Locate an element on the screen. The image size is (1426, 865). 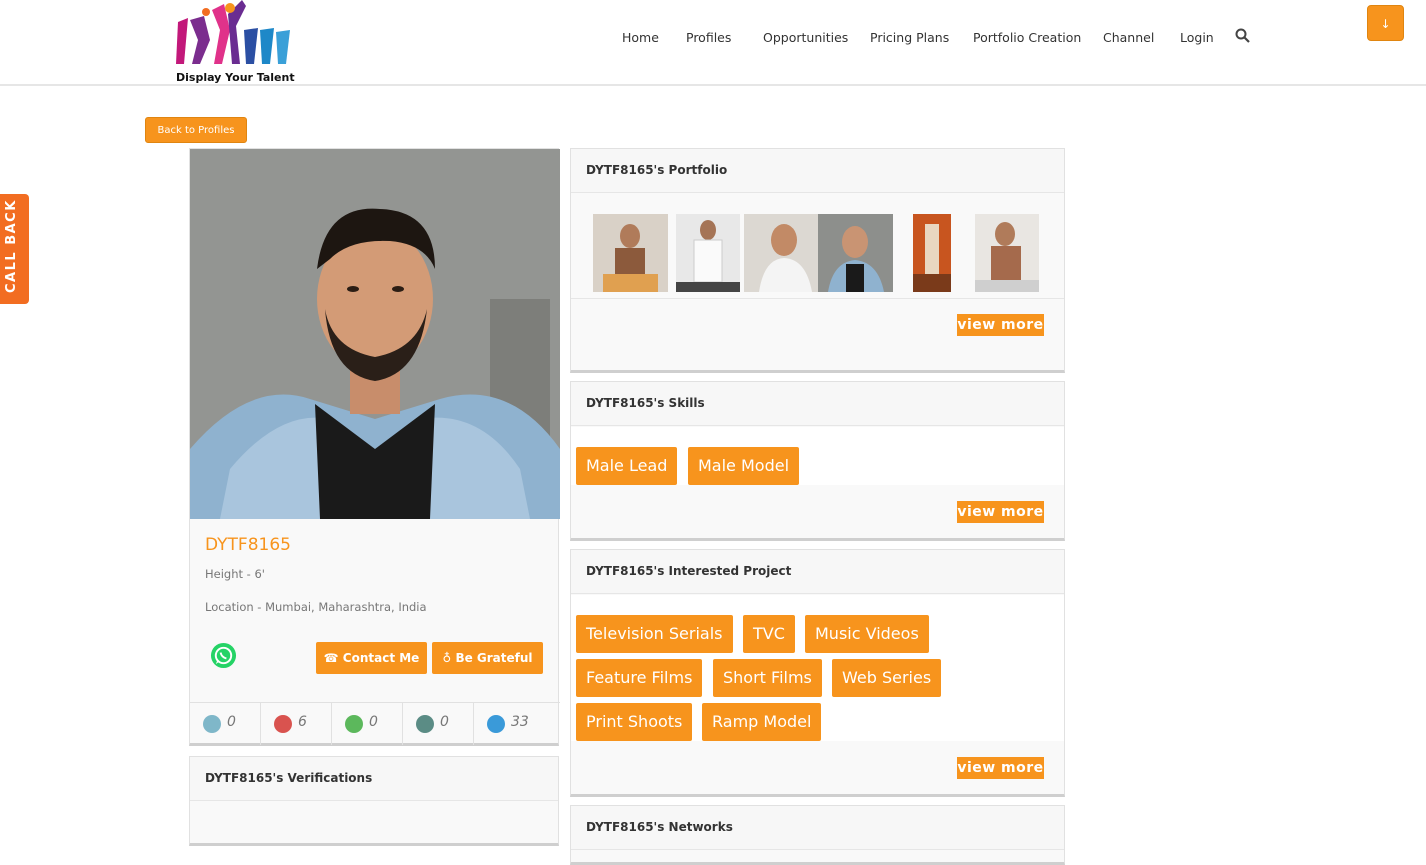
portfolio-panel: DYTF8165's Portfolio view more is located at coordinates (817, 260).